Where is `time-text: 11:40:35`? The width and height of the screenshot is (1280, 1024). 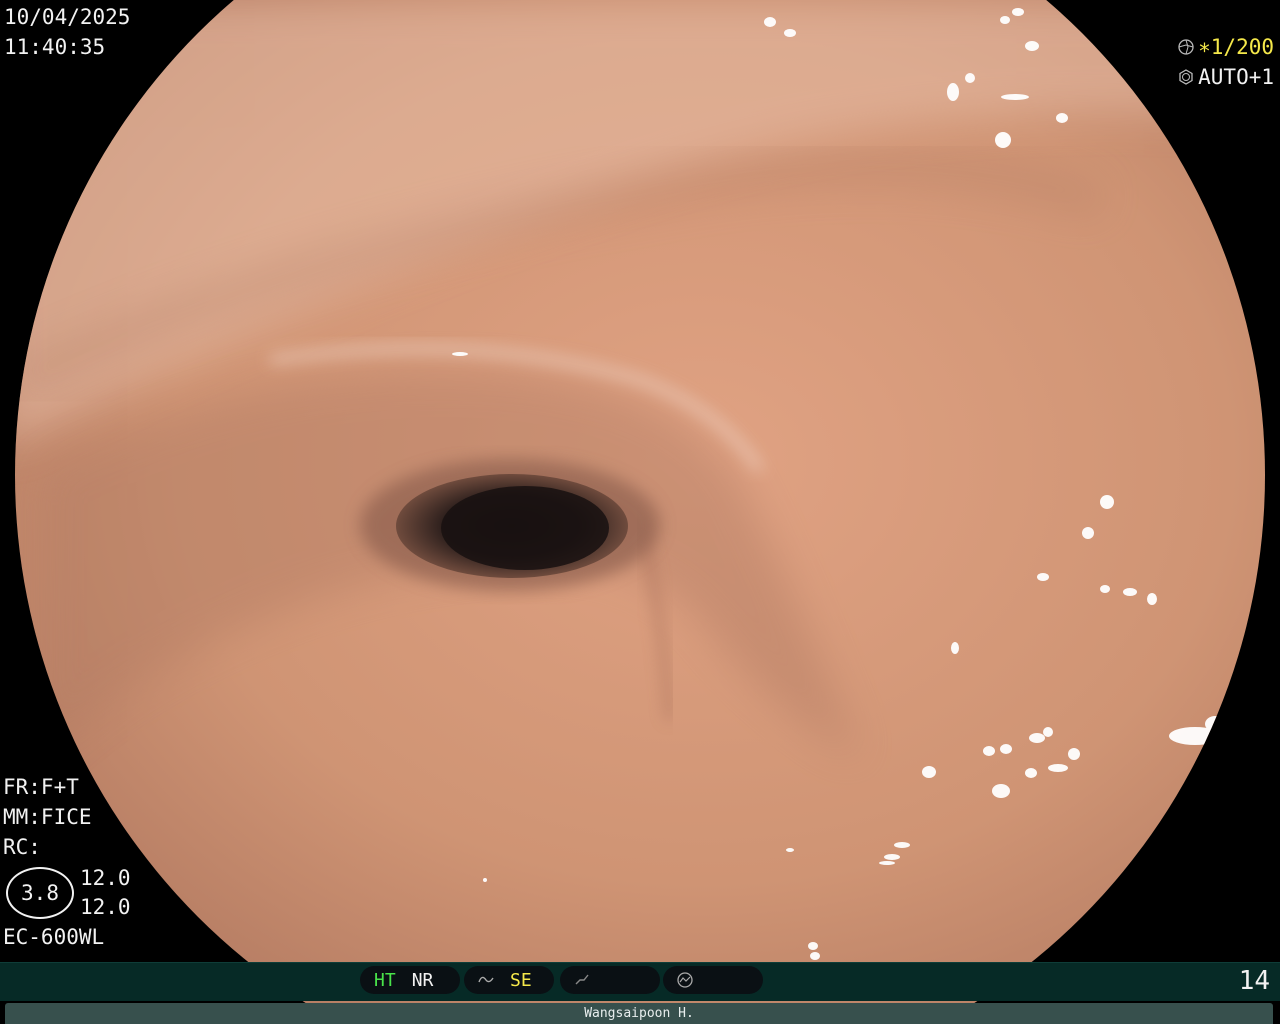 time-text: 11:40:35 is located at coordinates (55, 47).